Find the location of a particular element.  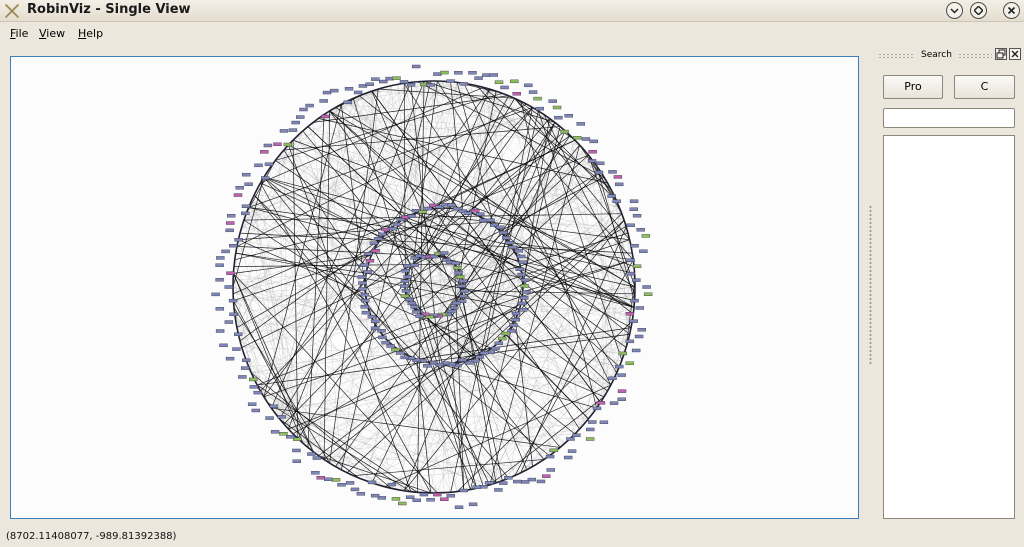

dock-title-bar: Search is located at coordinates (949, 55).